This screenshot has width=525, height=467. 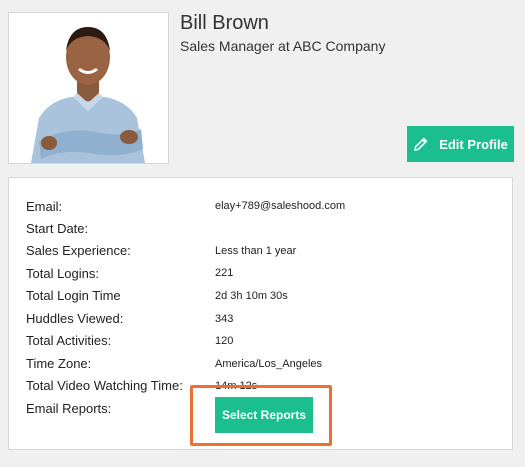 What do you see at coordinates (69, 340) in the screenshot?
I see `total-activities-label: Total Activities:` at bounding box center [69, 340].